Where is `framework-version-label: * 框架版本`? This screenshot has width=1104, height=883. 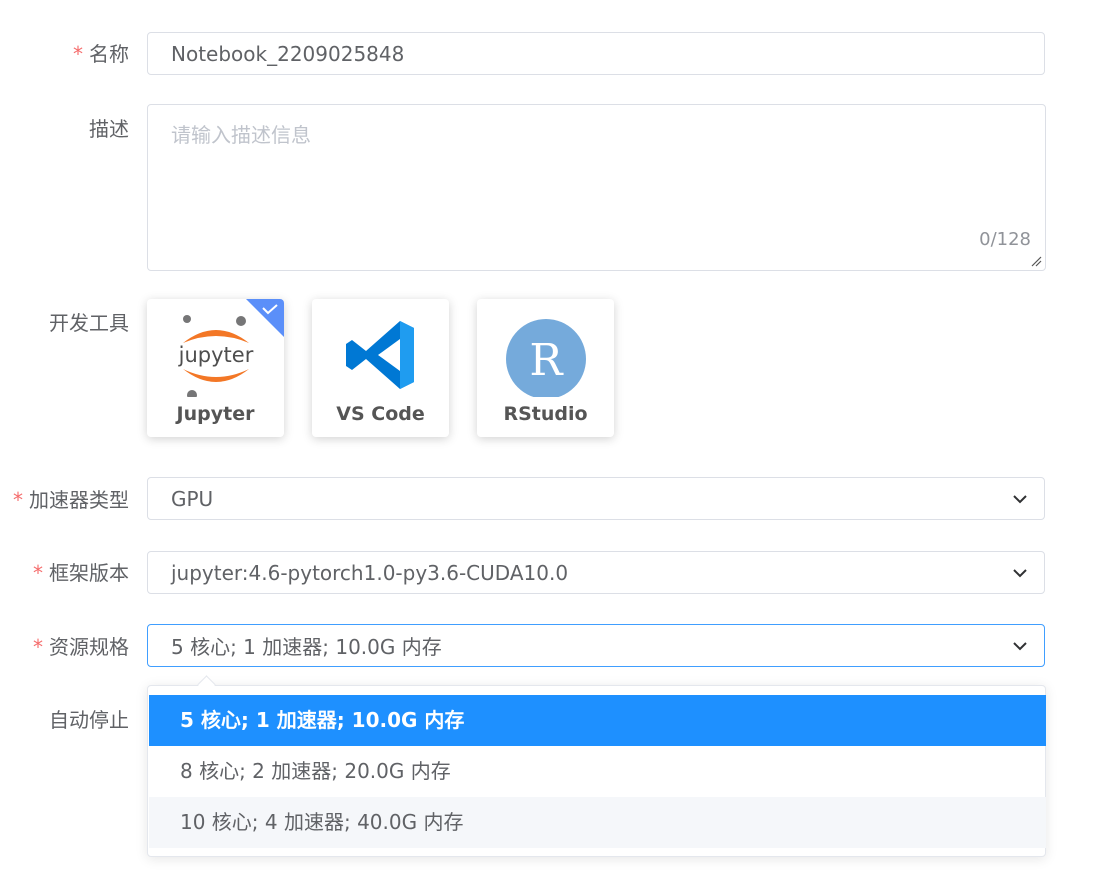
framework-version-label: * 框架版本 is located at coordinates (81, 573).